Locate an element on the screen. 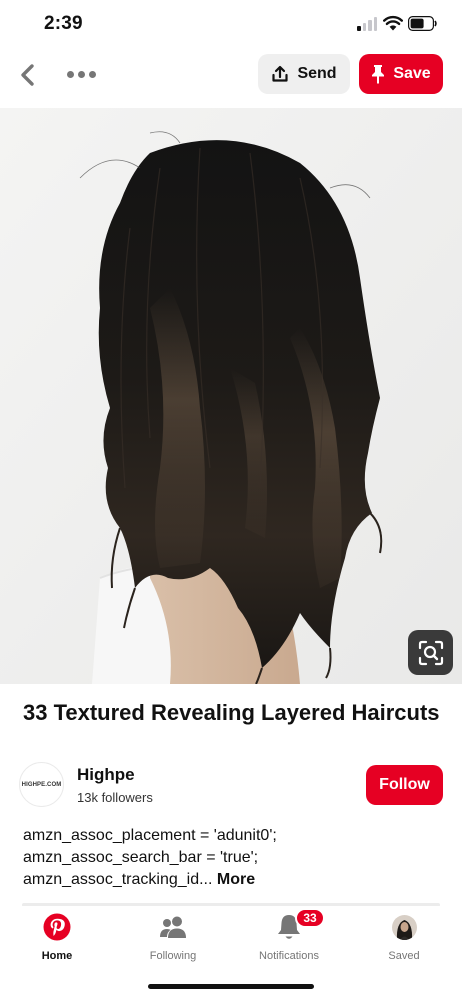 Image resolution: width=462 pixels, height=1000 pixels. more-options-button is located at coordinates (81, 74).